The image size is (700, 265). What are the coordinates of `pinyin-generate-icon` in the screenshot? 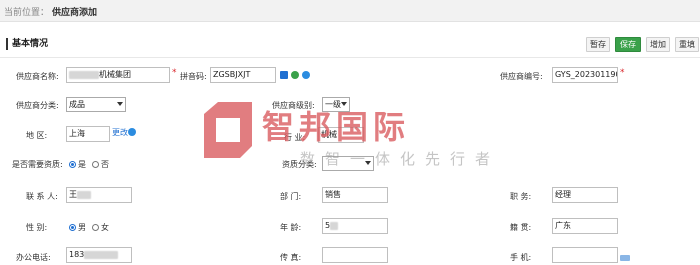 It's located at (284, 75).